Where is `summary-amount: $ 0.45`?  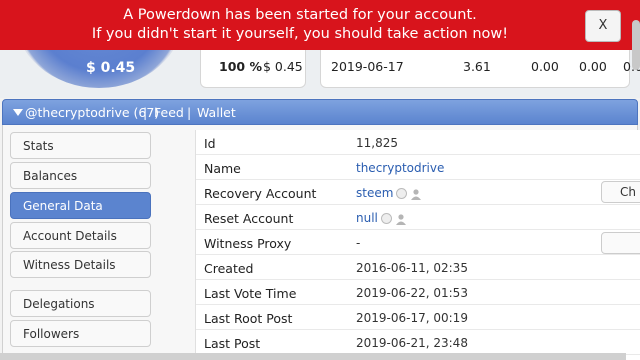 summary-amount: $ 0.45 is located at coordinates (283, 66).